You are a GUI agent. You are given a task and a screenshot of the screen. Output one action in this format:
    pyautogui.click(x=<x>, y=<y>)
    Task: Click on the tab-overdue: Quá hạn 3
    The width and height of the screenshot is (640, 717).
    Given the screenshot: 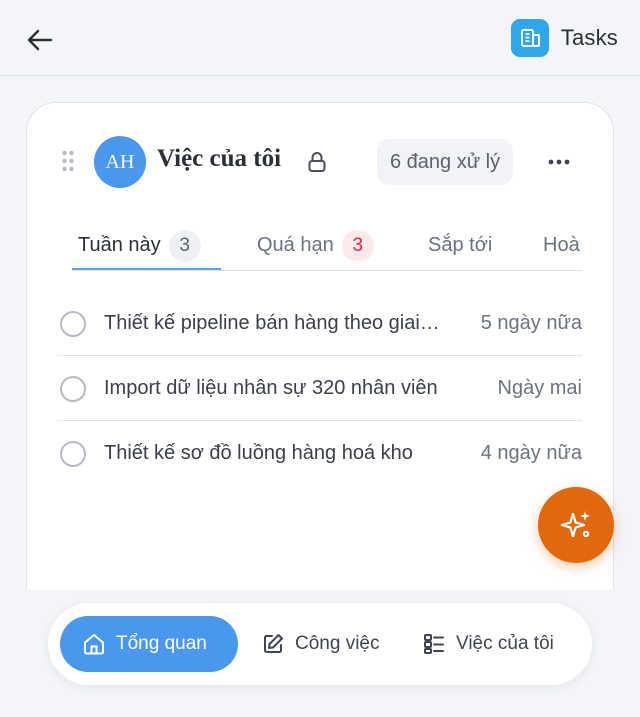 What is the action you would take?
    pyautogui.click(x=315, y=245)
    